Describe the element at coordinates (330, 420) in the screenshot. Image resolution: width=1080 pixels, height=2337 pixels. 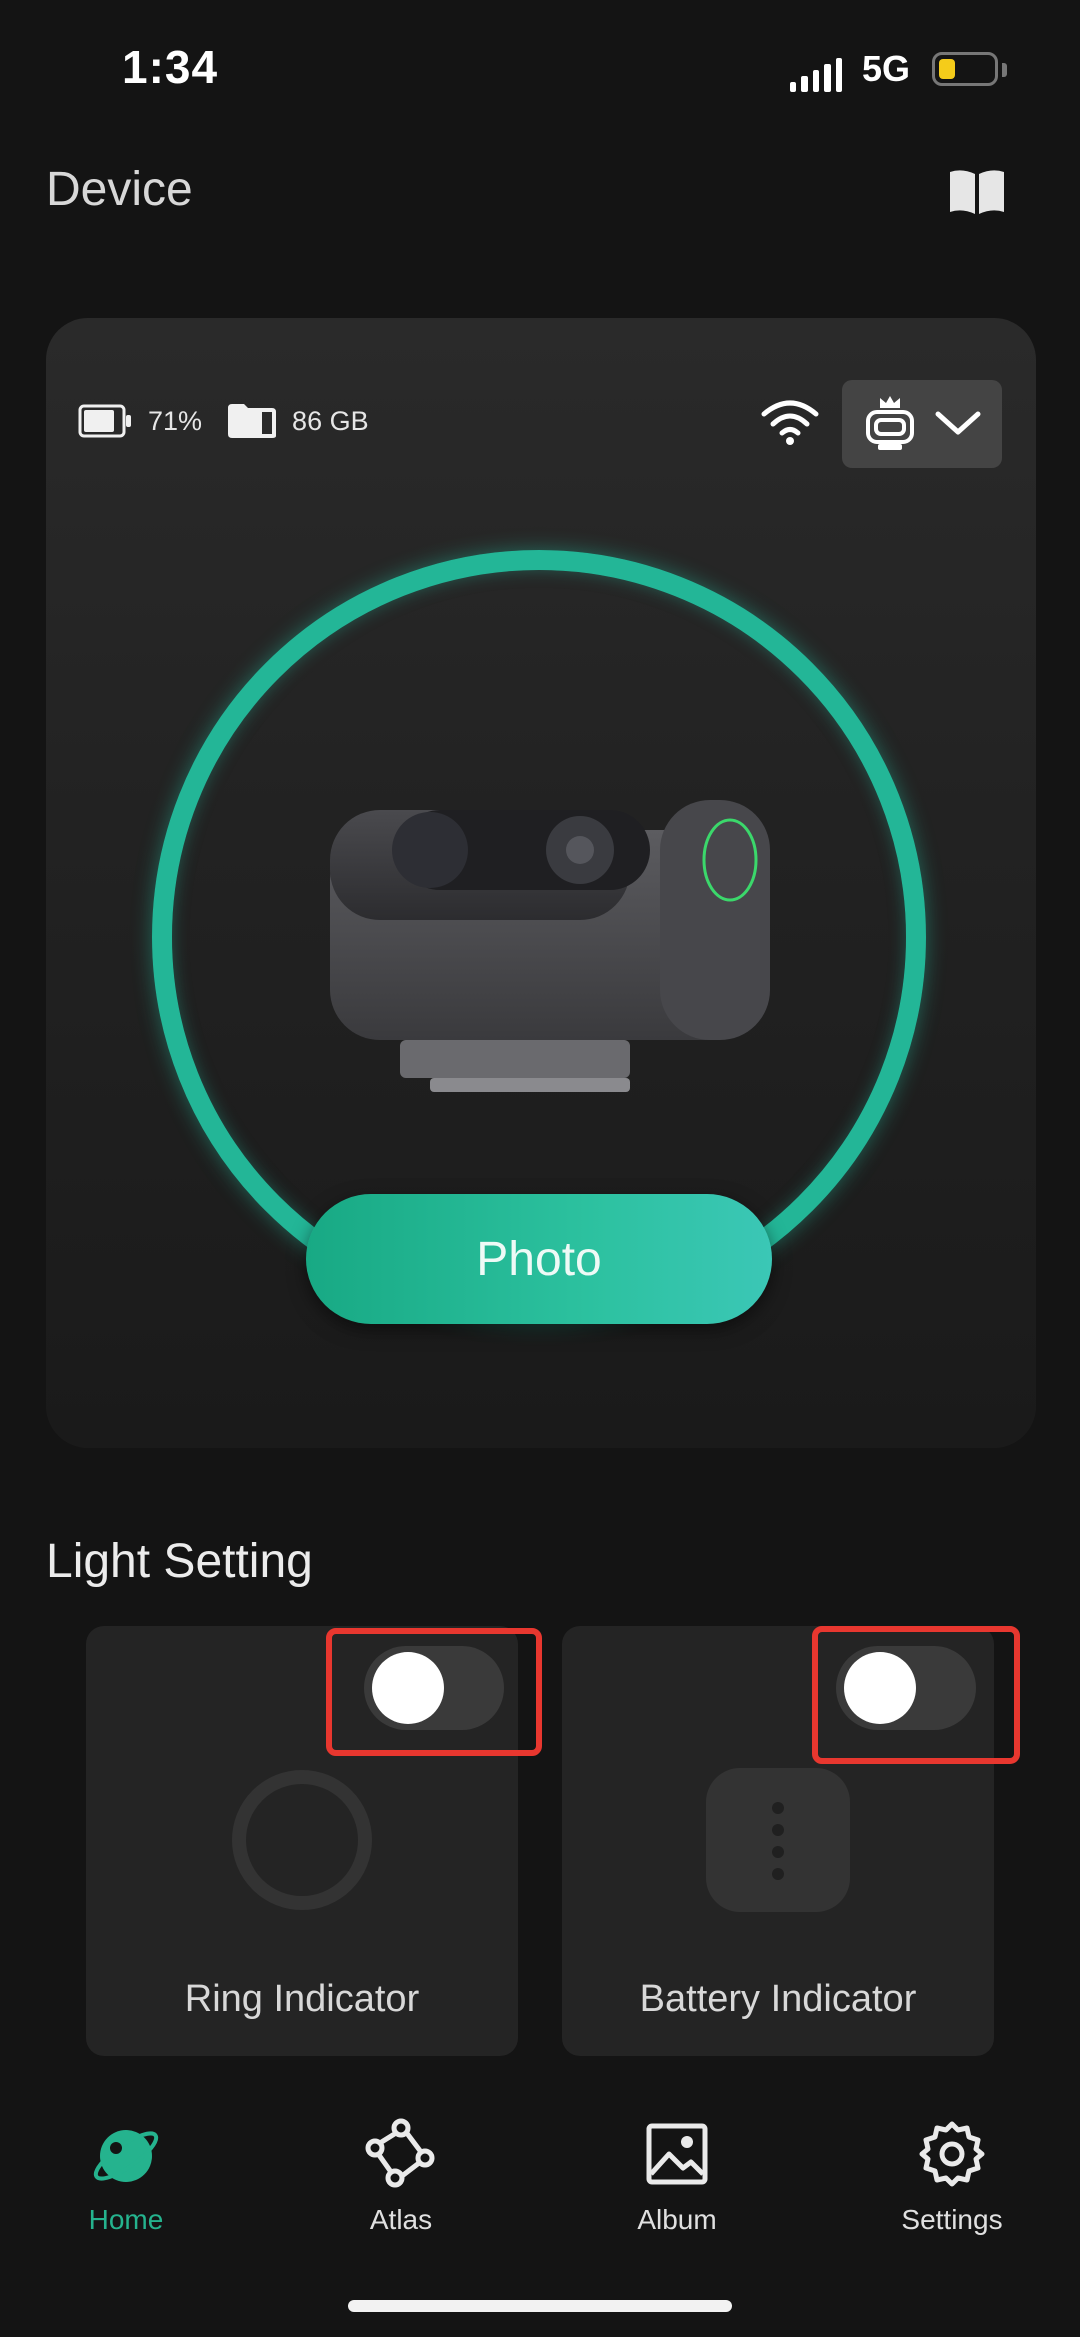
I see `storage-value: 86 GB` at that location.